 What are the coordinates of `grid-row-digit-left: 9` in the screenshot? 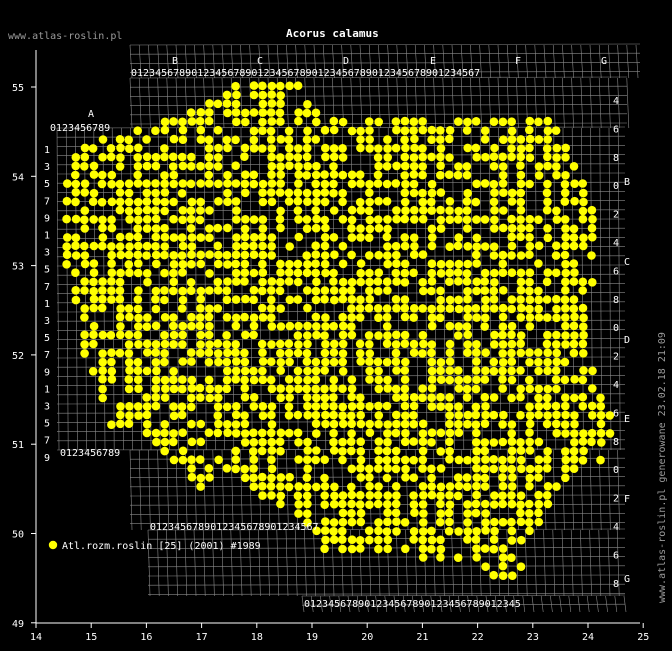 It's located at (47, 458).